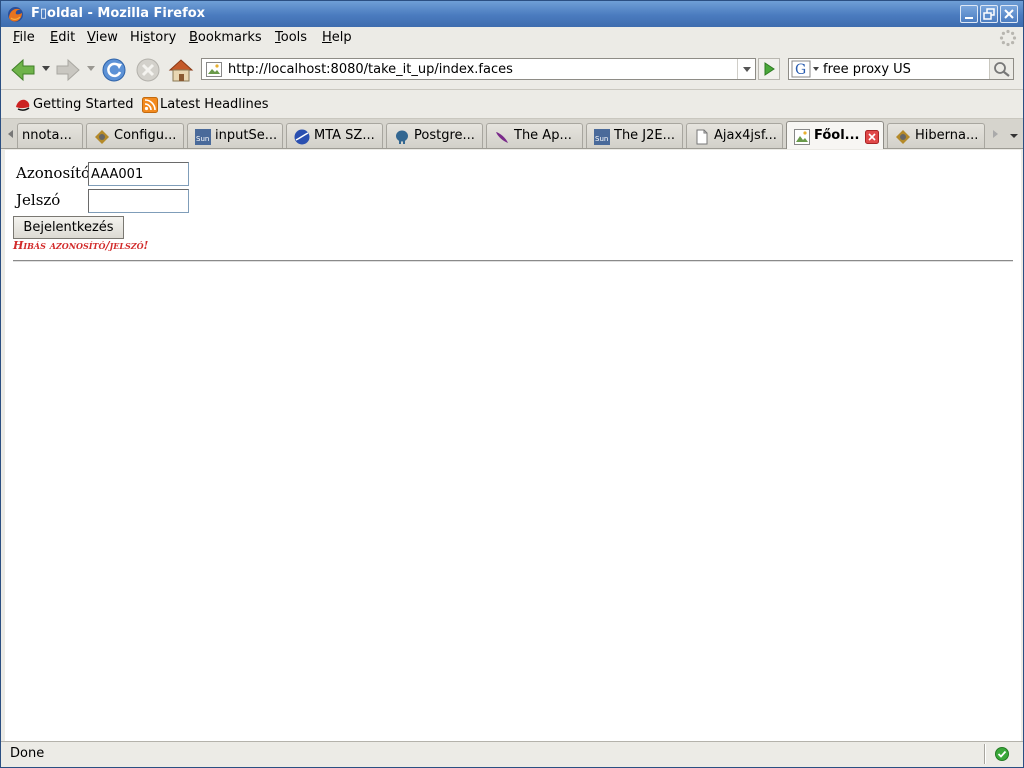  What do you see at coordinates (114, 70) in the screenshot?
I see `reload-icon` at bounding box center [114, 70].